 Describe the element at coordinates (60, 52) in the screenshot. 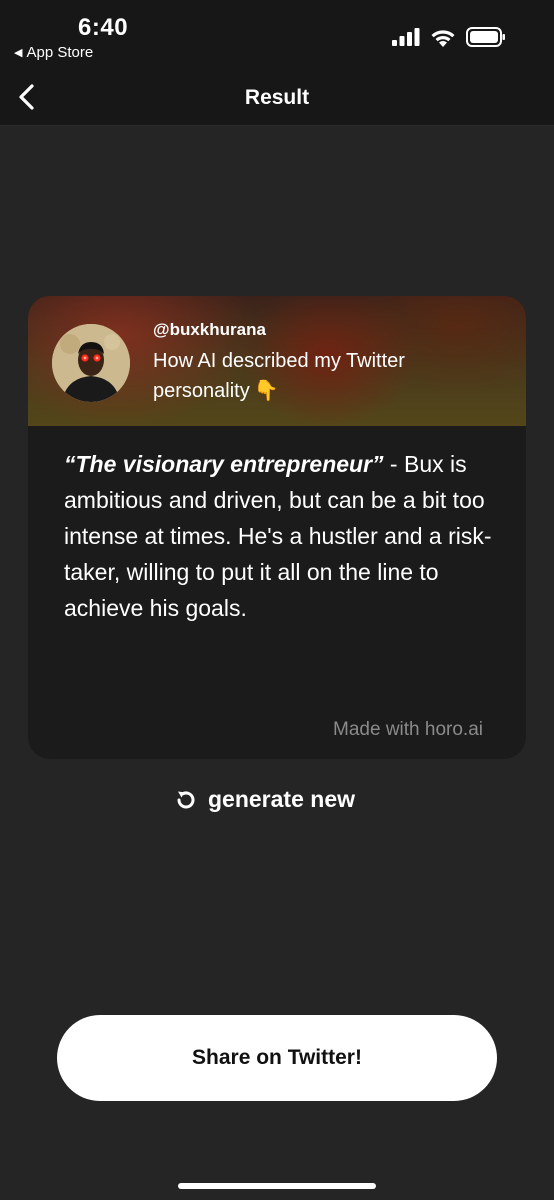

I see `back-app-label: App Store` at that location.